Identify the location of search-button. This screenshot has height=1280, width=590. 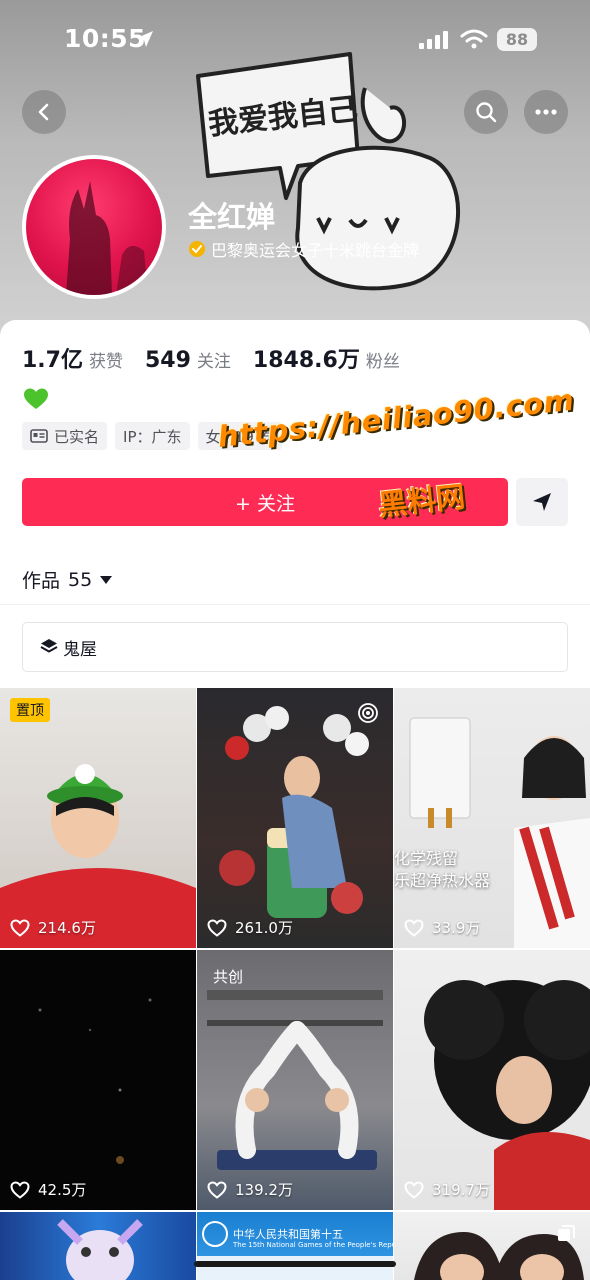
(486, 112).